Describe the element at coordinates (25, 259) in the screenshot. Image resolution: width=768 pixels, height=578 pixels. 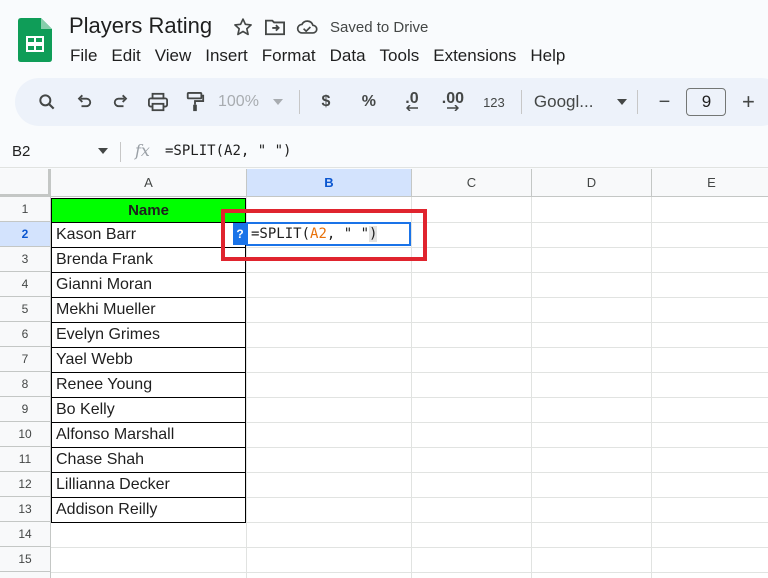
I see `row-header-3: 3` at that location.